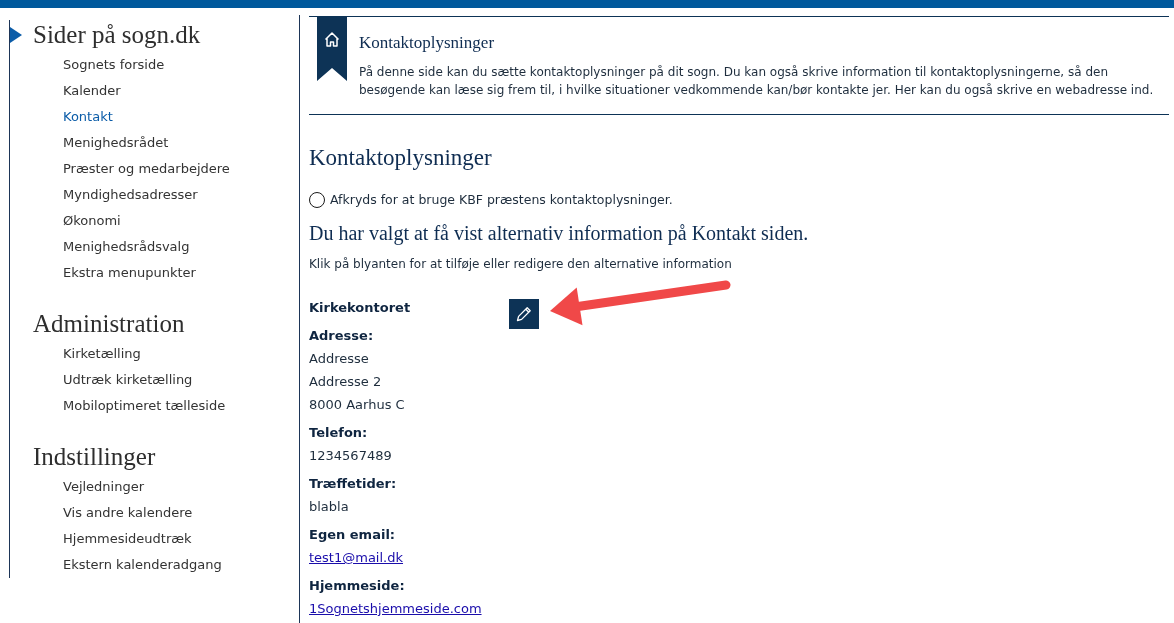  What do you see at coordinates (146, 168) in the screenshot?
I see `sidebar-link: Præster og medarbejdere` at bounding box center [146, 168].